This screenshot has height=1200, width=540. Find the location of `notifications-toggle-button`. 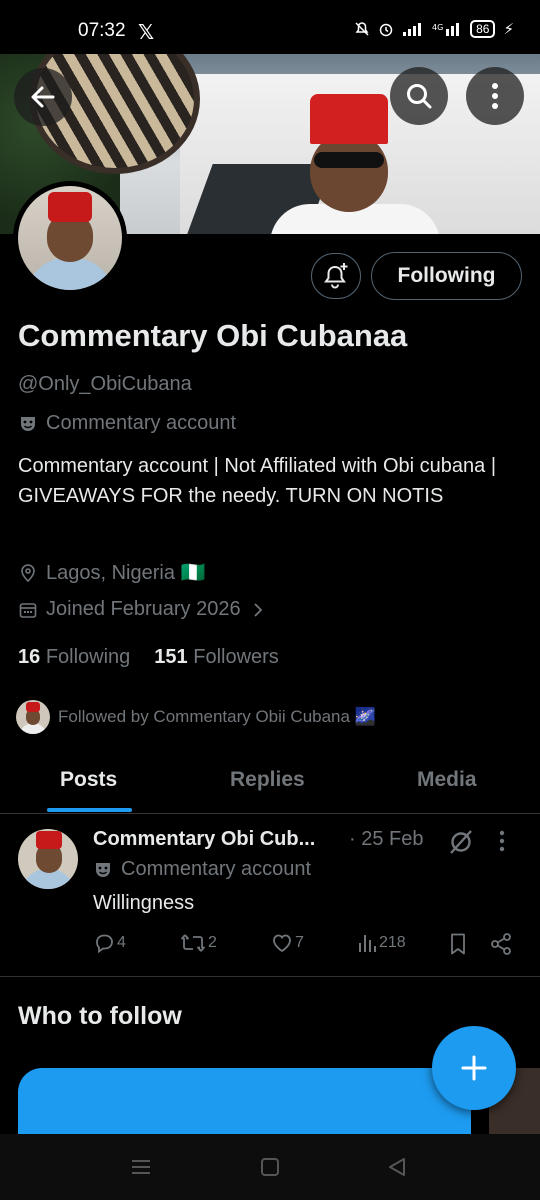

notifications-toggle-button is located at coordinates (336, 276).